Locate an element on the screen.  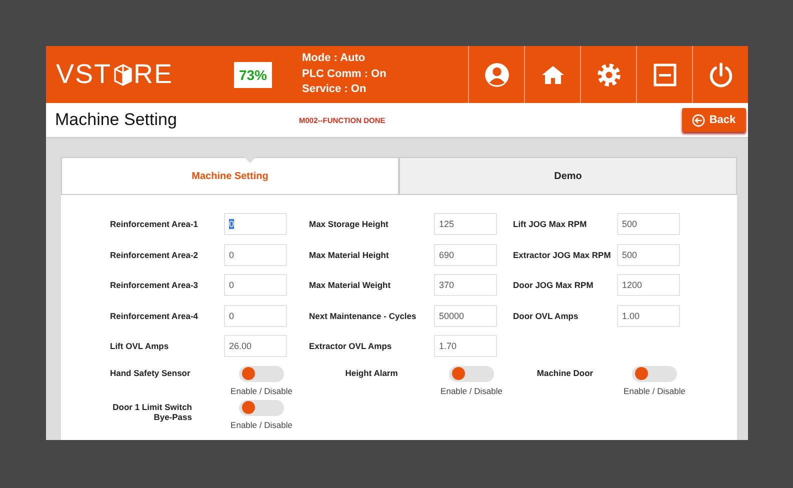
logo: VST RE is located at coordinates (115, 74).